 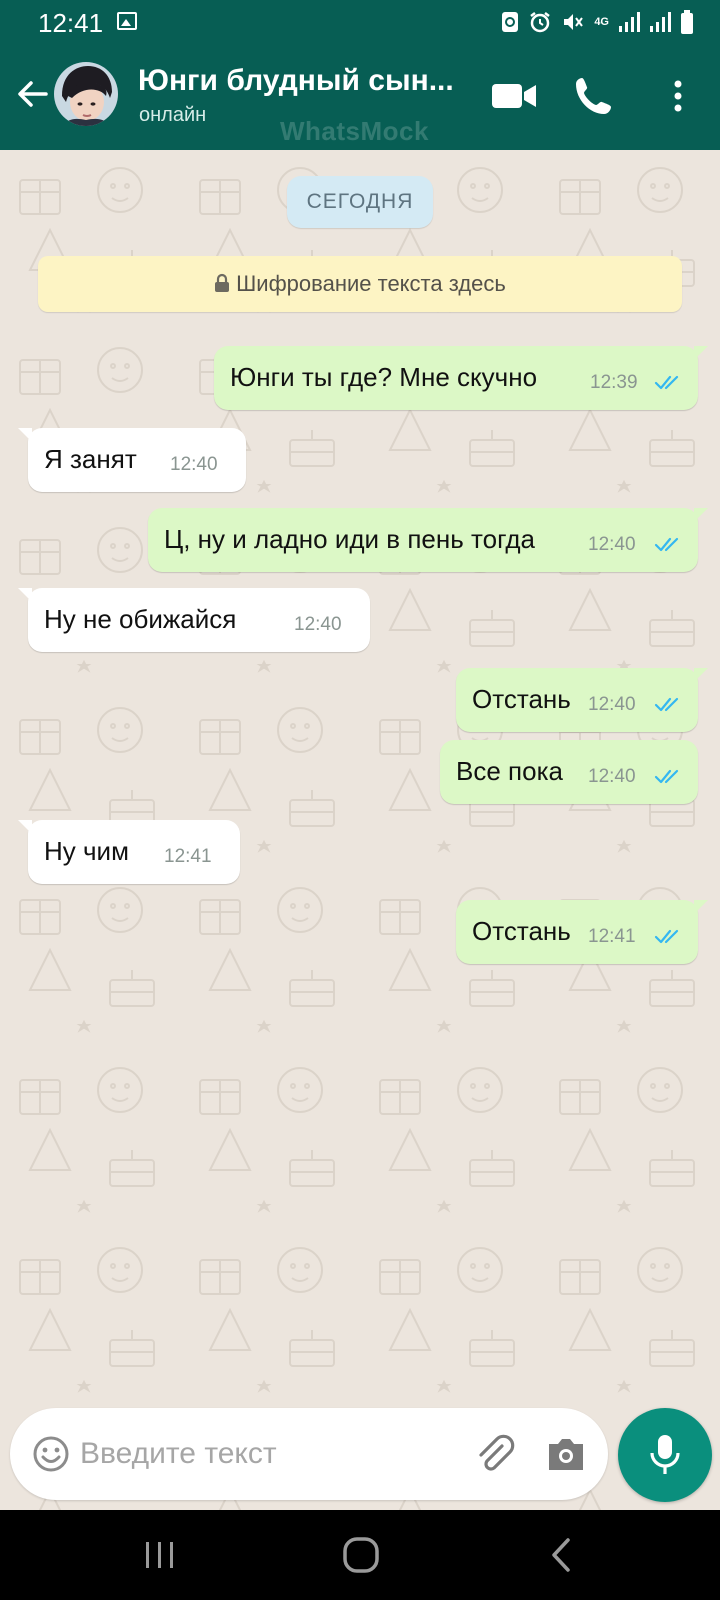 I want to click on chat-header: Юнги блудный сын... онлайн WhatsMock, so click(x=360, y=98).